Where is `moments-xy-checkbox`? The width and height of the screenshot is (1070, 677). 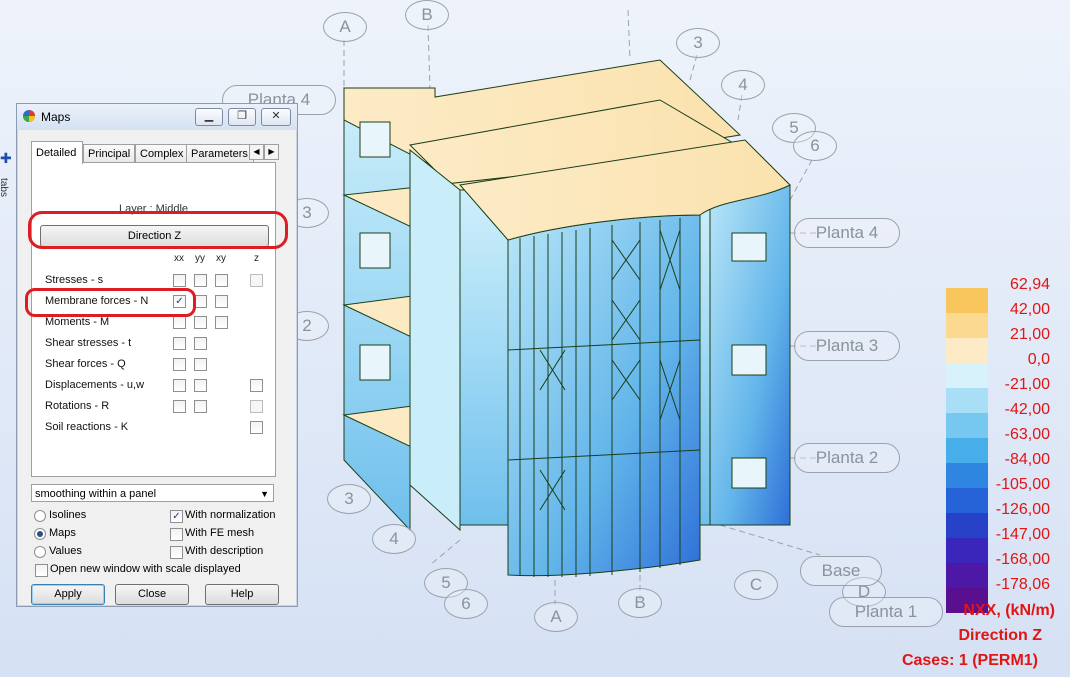
moments-xy-checkbox is located at coordinates (221, 322).